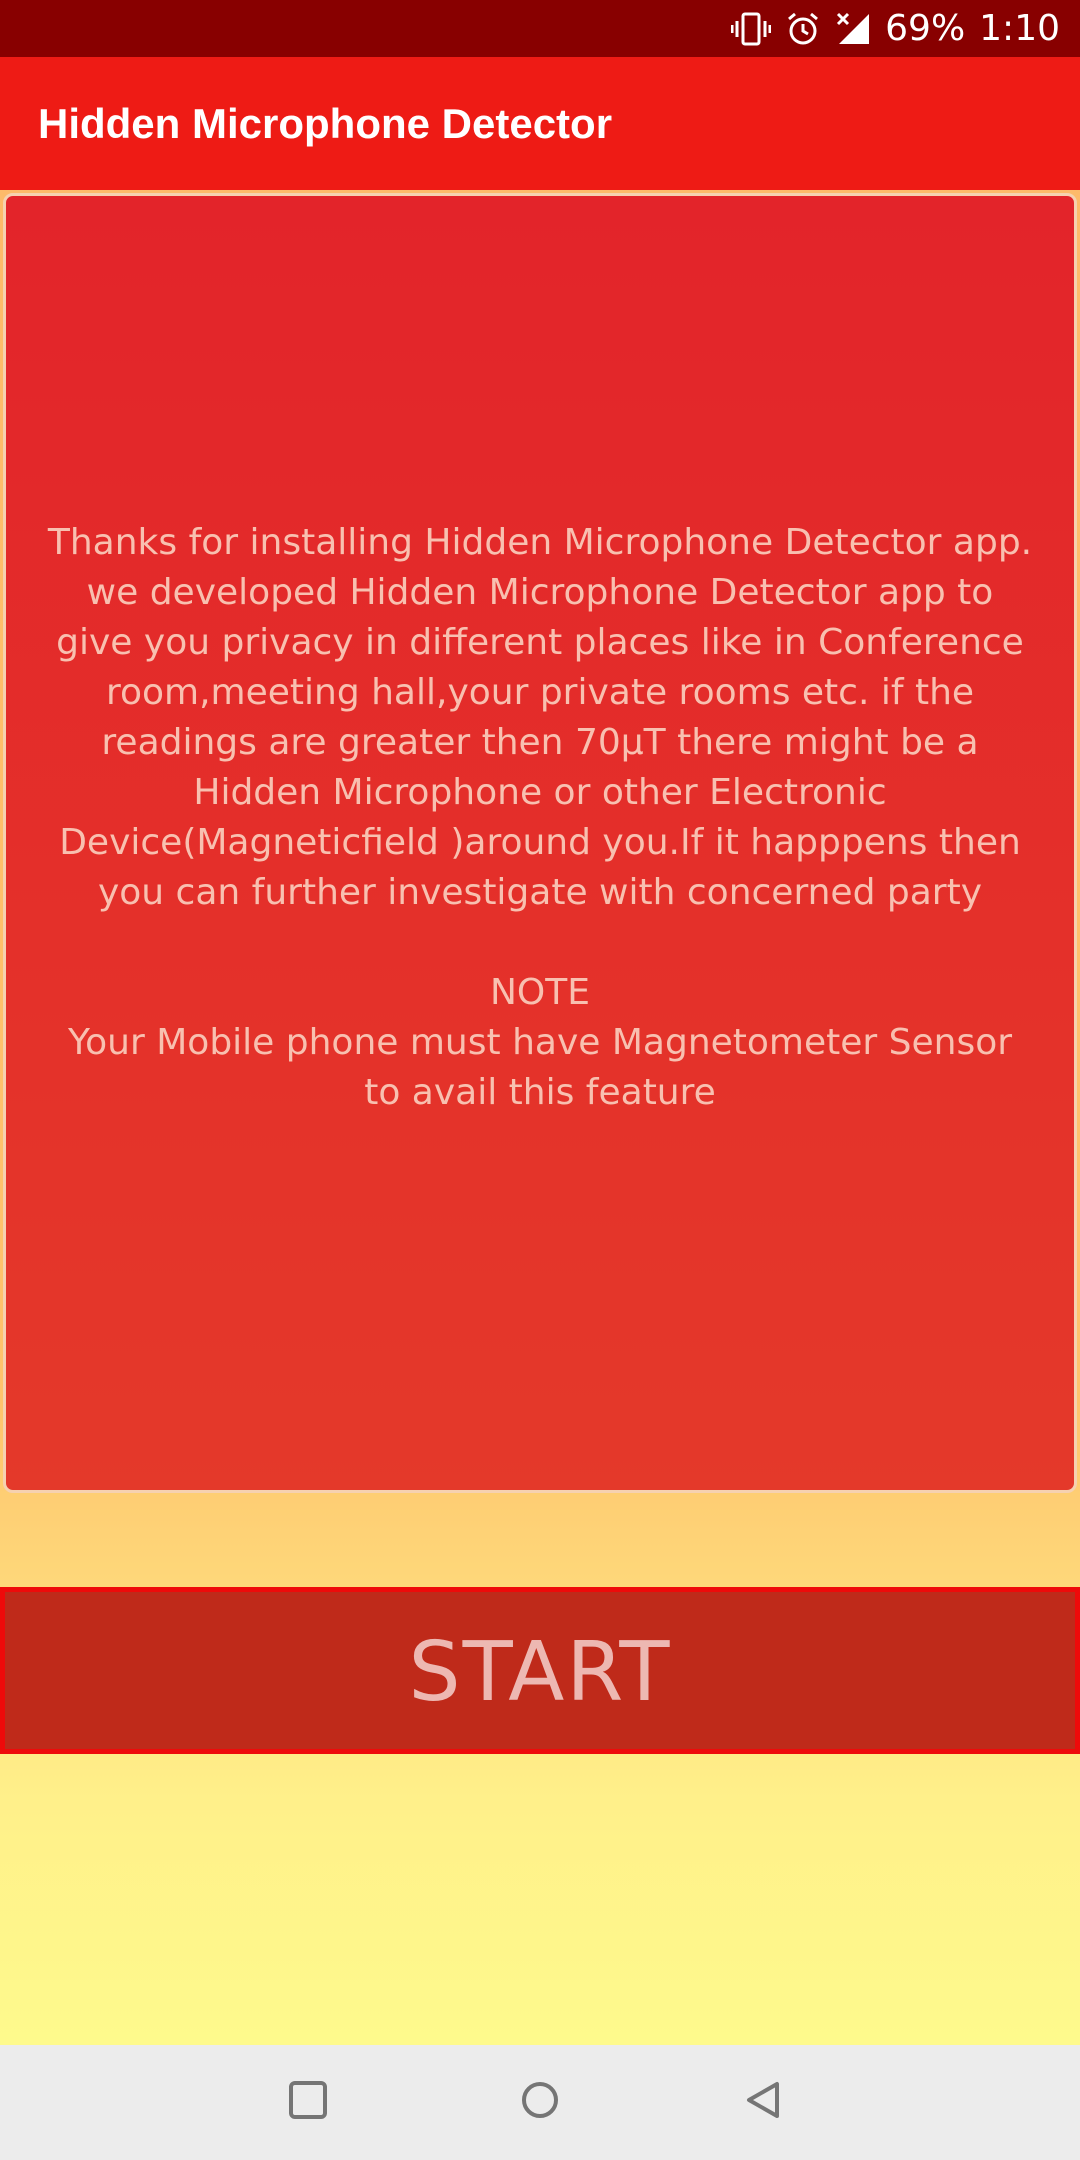 Image resolution: width=1080 pixels, height=2160 pixels. I want to click on status-icons: 69% 1:10, so click(895, 28).